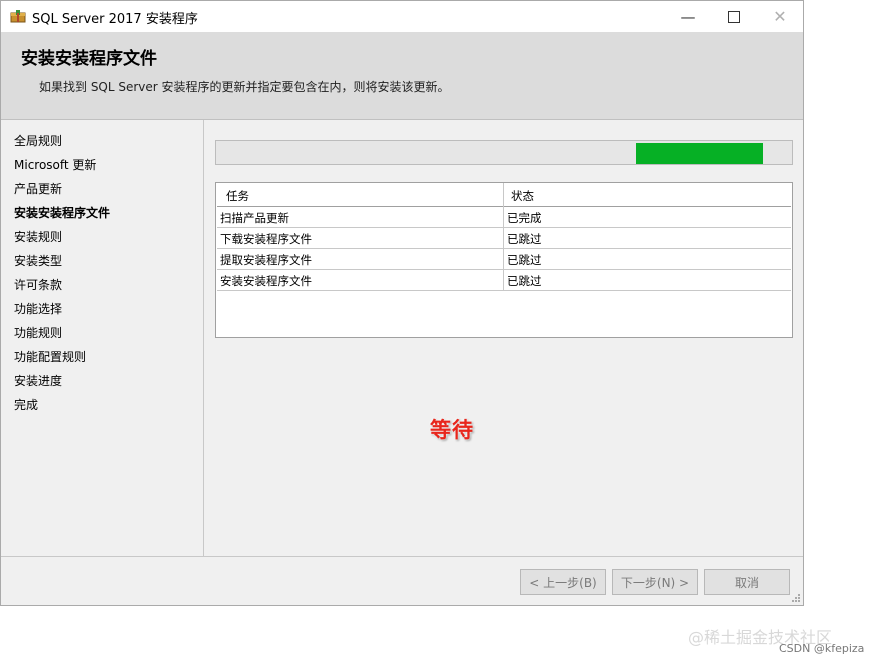 The height and width of the screenshot is (665, 869). What do you see at coordinates (26, 404) in the screenshot?
I see `sidebar-item-complete: 完成` at bounding box center [26, 404].